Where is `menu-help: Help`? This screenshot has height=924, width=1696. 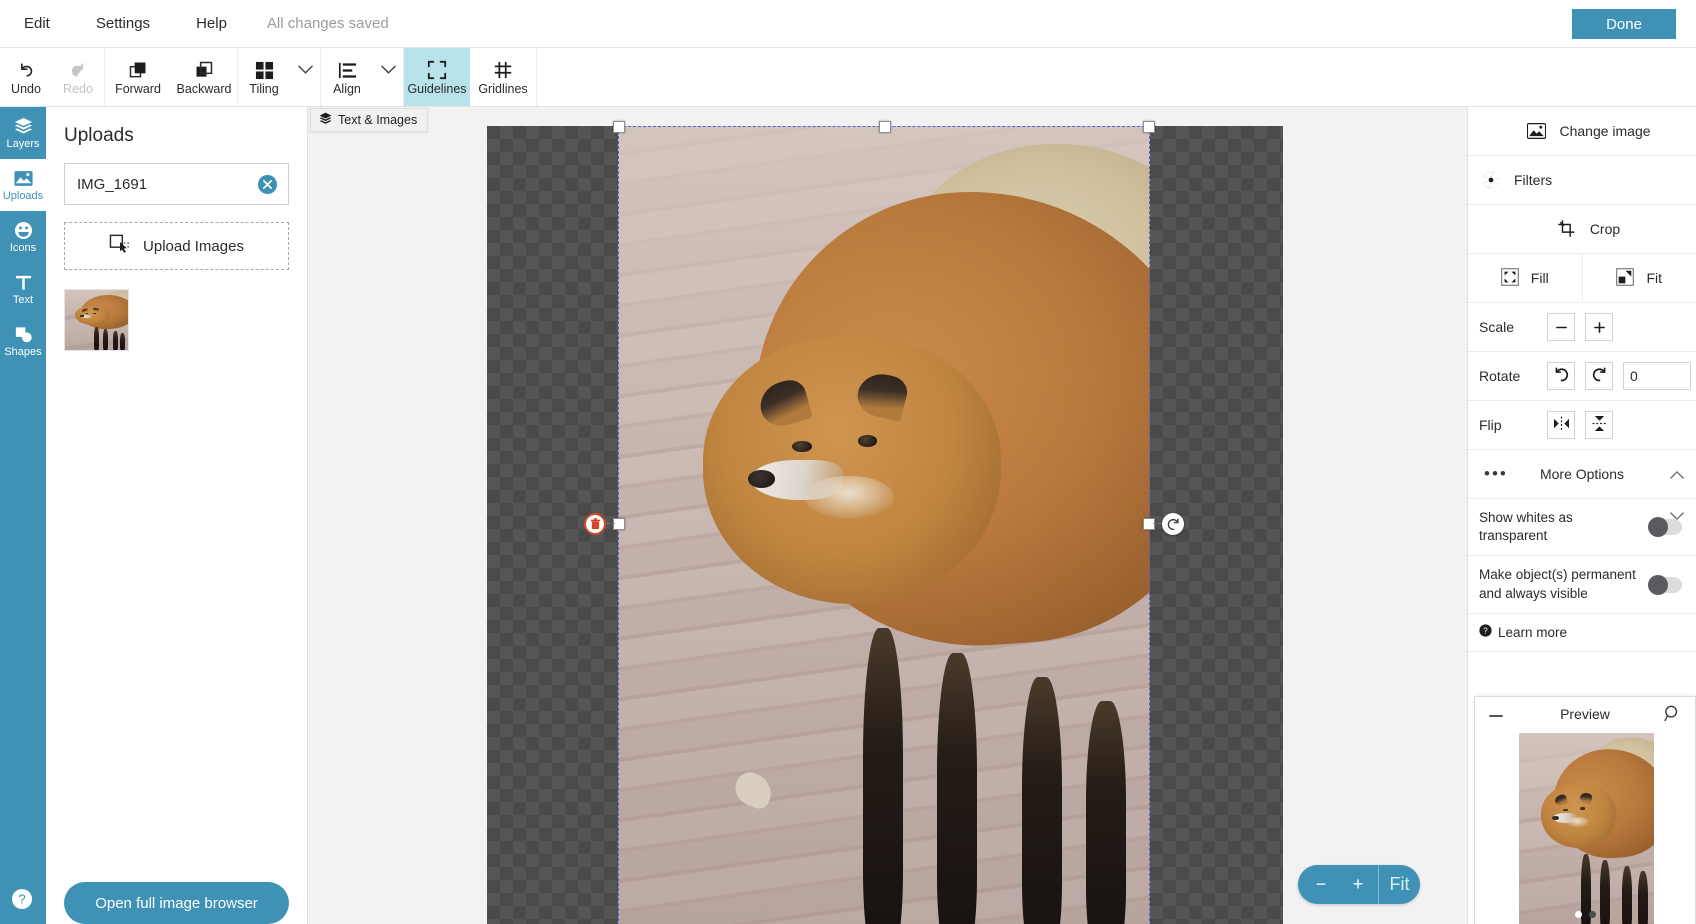 menu-help: Help is located at coordinates (211, 23).